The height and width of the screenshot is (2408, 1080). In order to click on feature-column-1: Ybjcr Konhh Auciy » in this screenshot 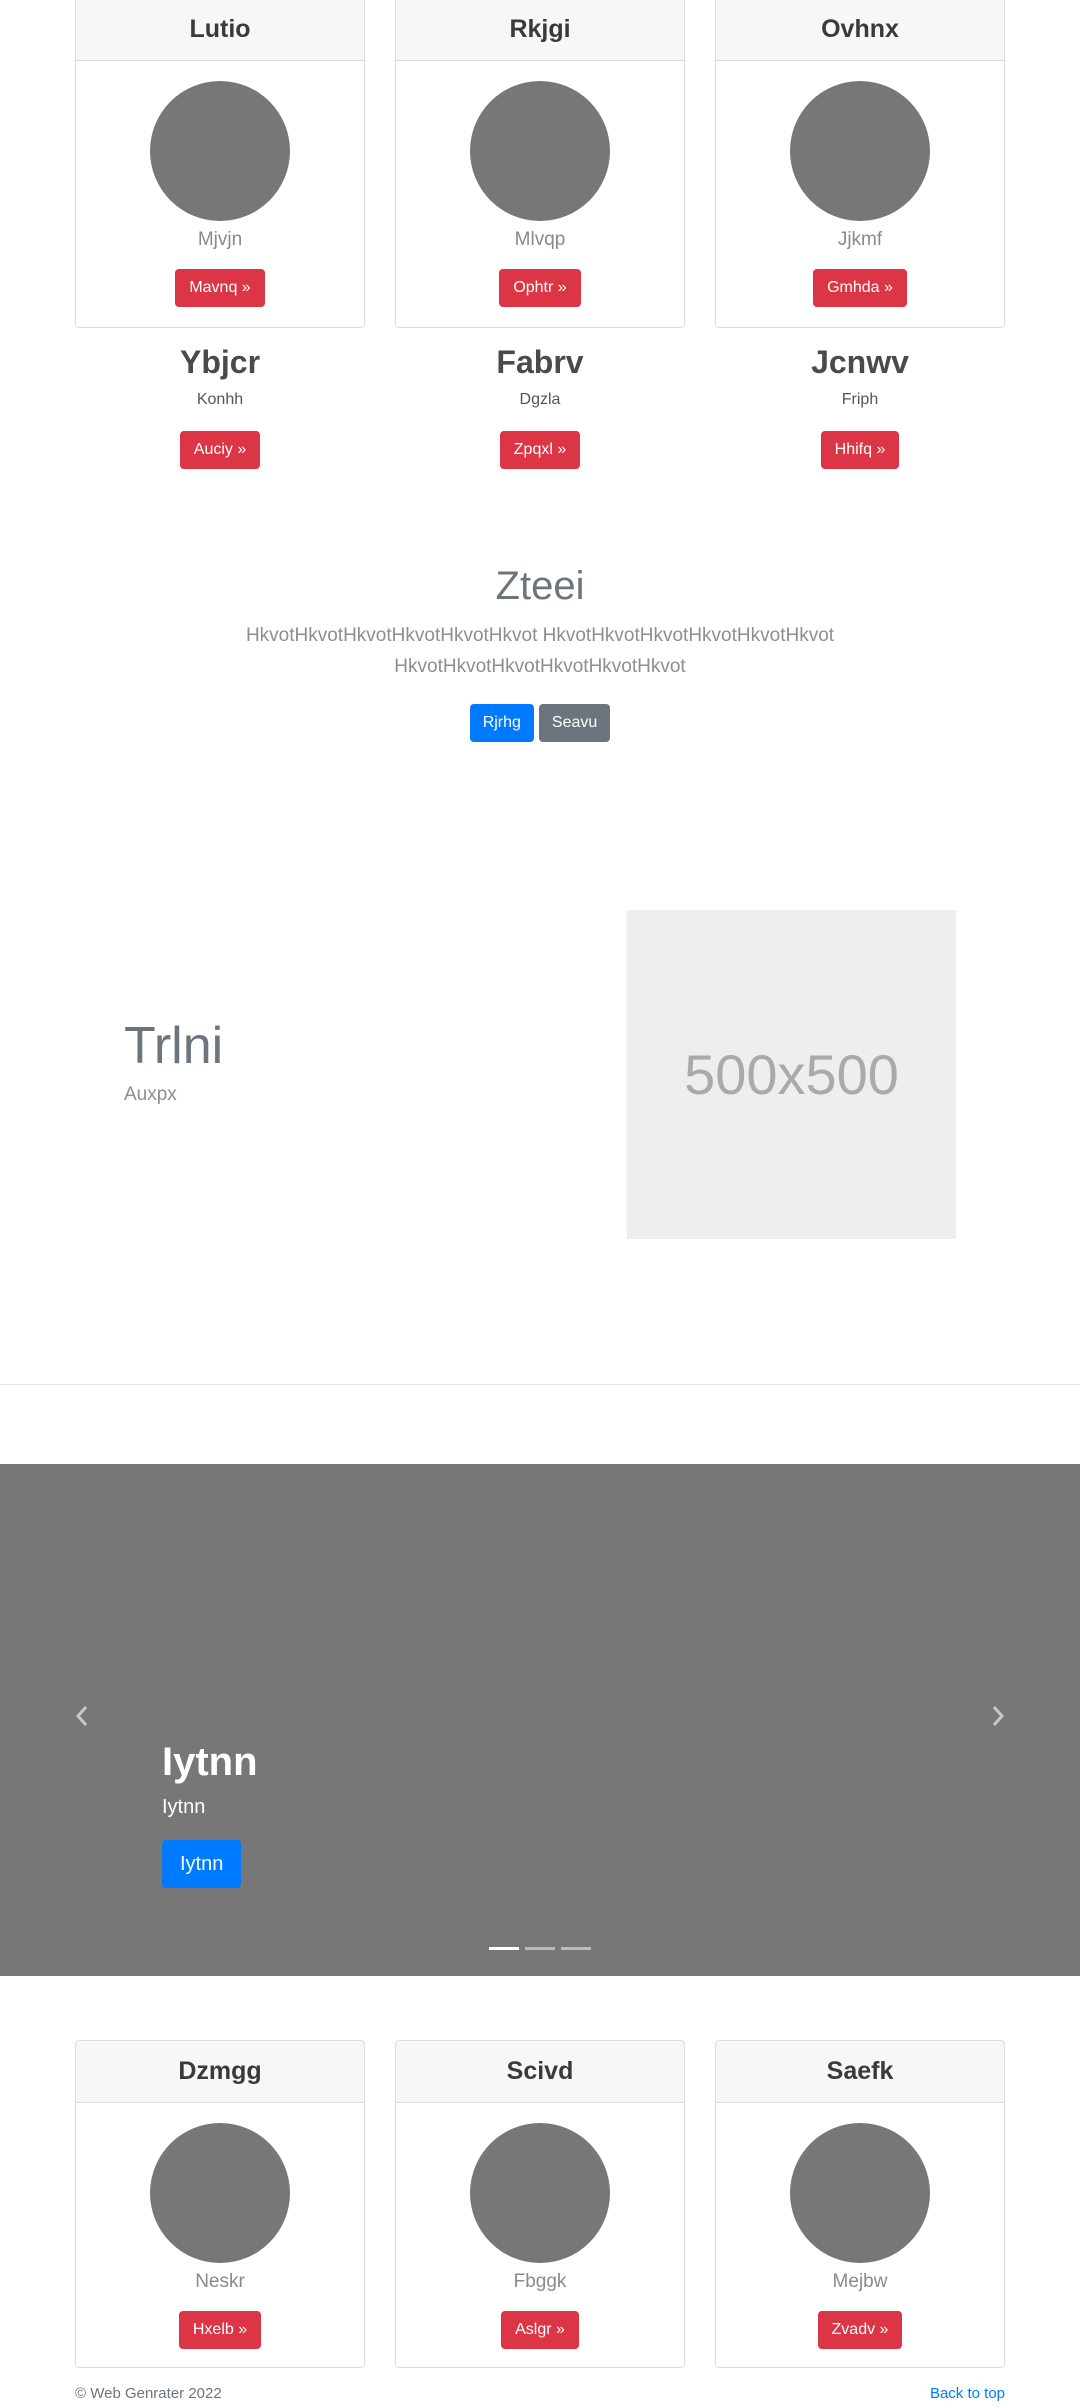, I will do `click(220, 406)`.